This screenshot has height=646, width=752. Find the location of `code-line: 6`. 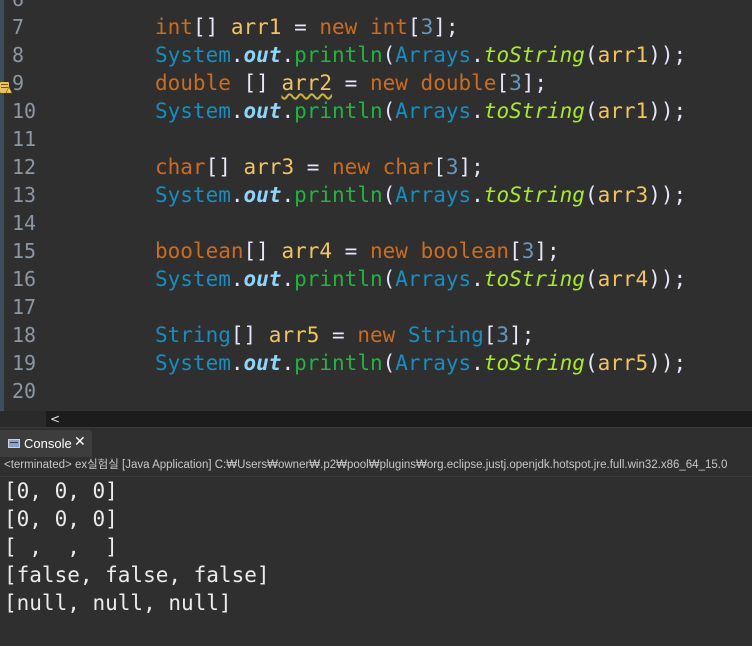

code-line: 6 is located at coordinates (376, 6).